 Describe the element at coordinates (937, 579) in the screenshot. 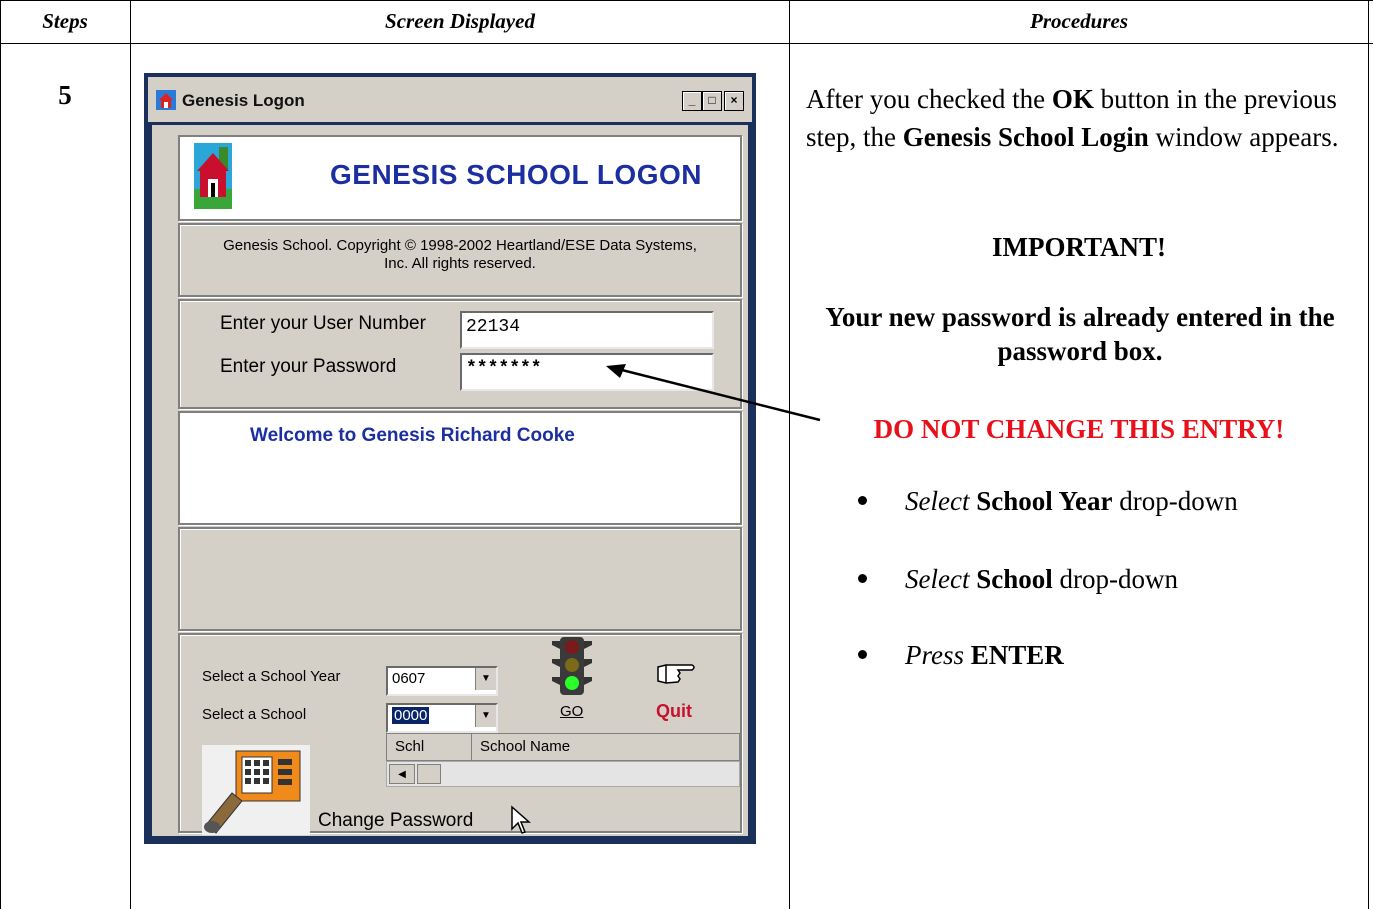

I see `bullet-2-verb: Select` at that location.